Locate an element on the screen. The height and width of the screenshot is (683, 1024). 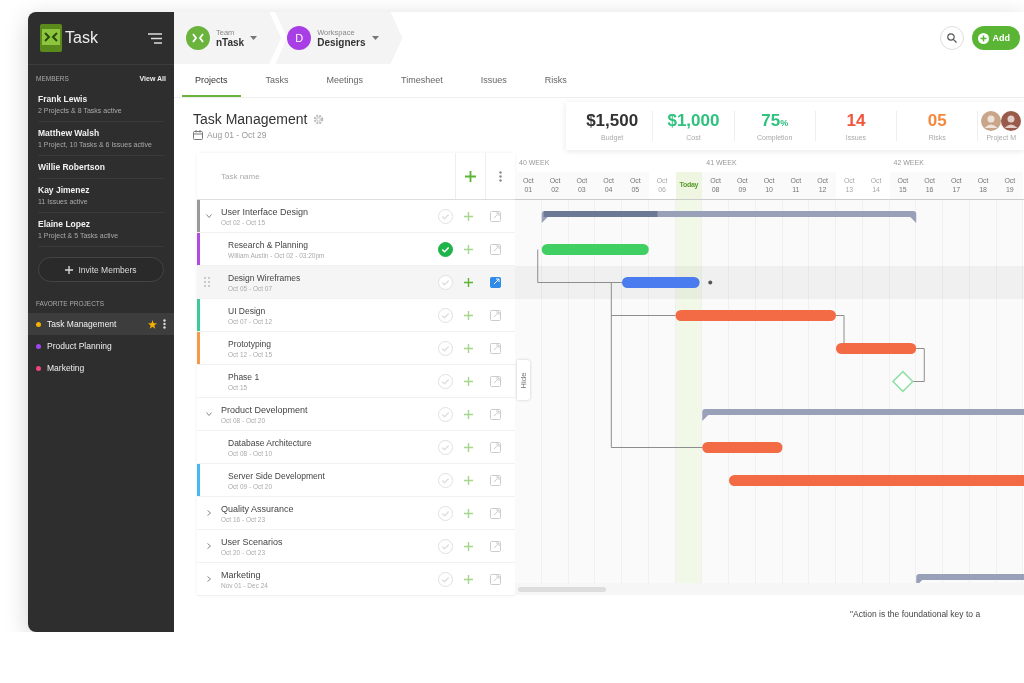
project-name: Product Planning is located at coordinates (80, 346).